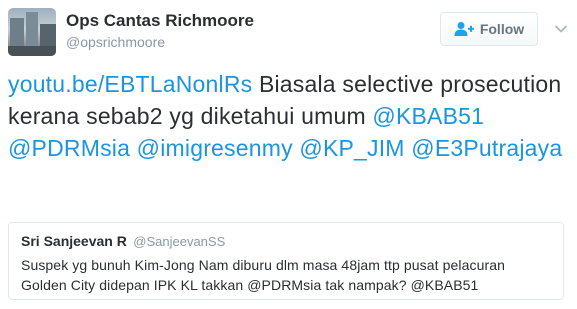  What do you see at coordinates (179, 241) in the screenshot?
I see `quoted-author-handle: @SanjeevanSS` at bounding box center [179, 241].